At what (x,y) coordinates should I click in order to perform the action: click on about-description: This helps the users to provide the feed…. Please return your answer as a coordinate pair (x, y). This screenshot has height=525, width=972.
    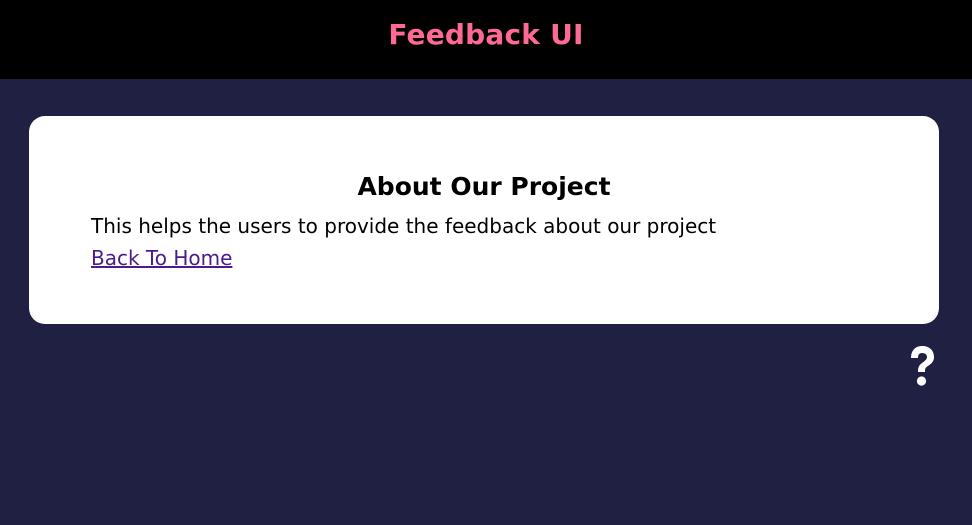
    Looking at the image, I should click on (404, 226).